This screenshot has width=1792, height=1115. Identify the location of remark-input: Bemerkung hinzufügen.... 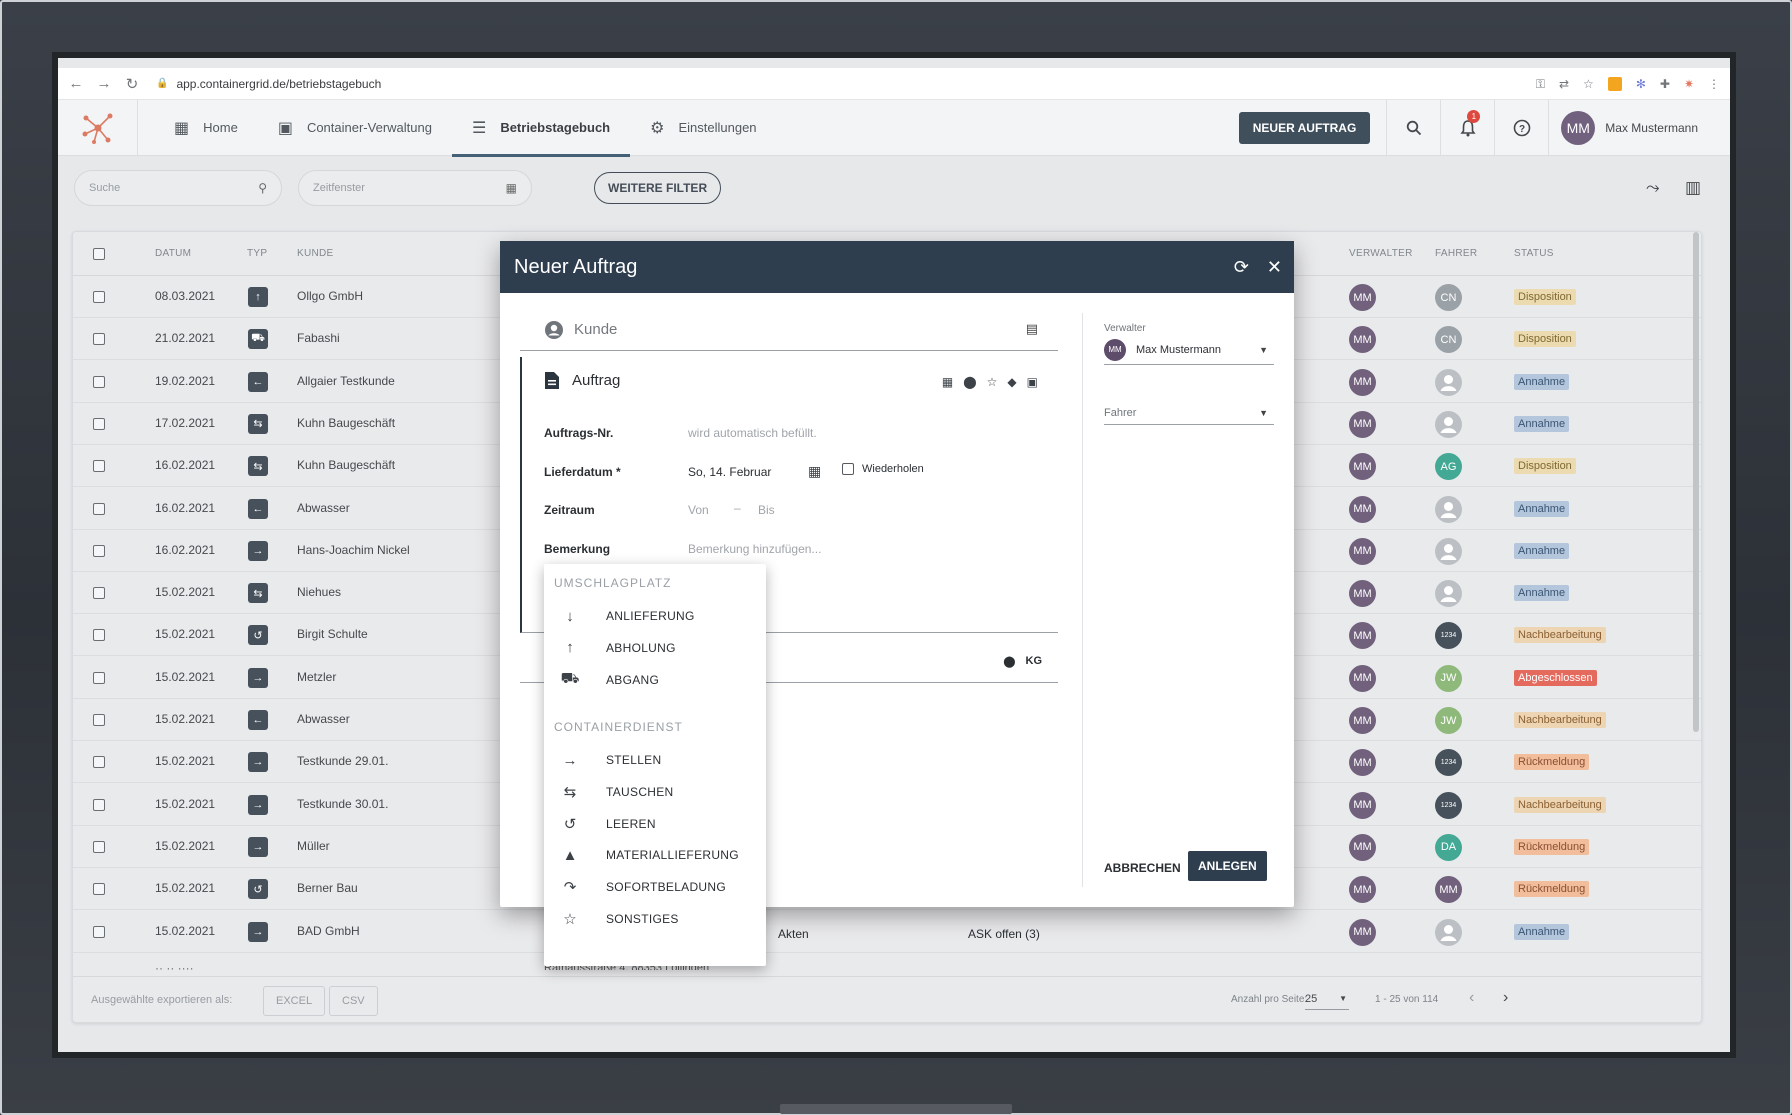
(754, 549).